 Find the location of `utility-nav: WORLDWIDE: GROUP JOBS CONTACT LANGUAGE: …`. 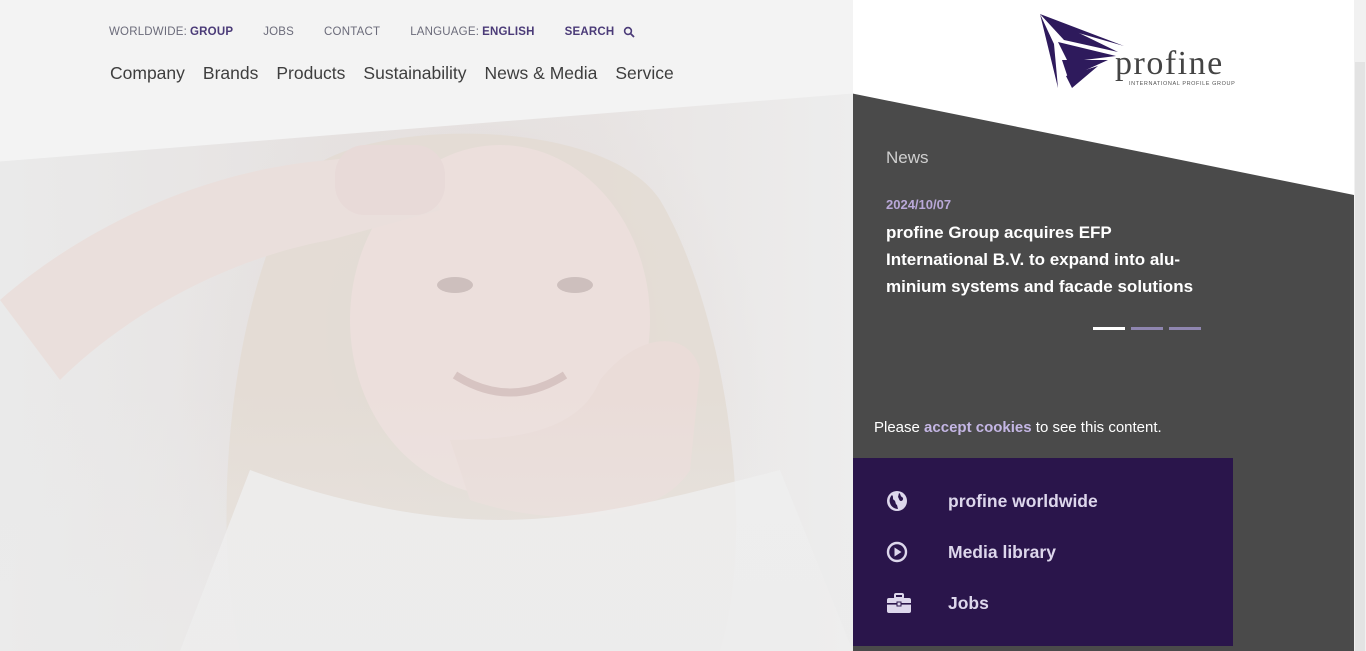

utility-nav: WORLDWIDE: GROUP JOBS CONTACT LANGUAGE: … is located at coordinates (372, 32).